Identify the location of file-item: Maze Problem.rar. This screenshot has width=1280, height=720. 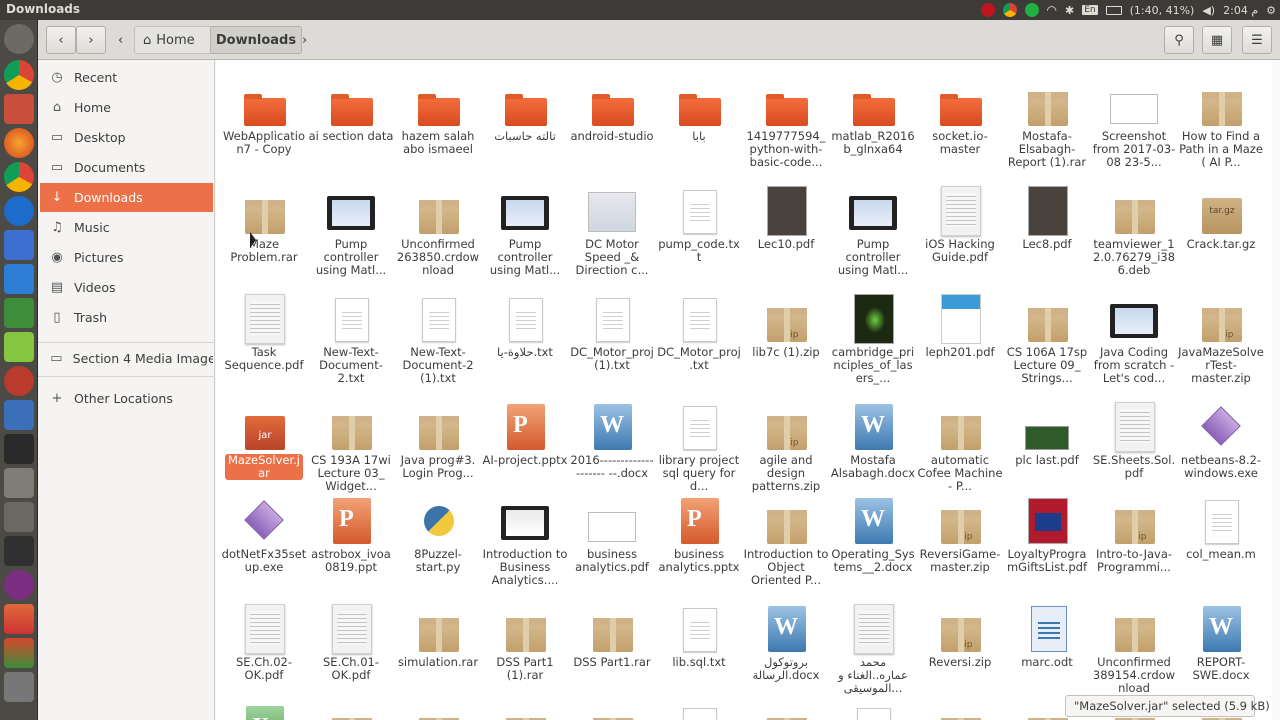
(264, 220).